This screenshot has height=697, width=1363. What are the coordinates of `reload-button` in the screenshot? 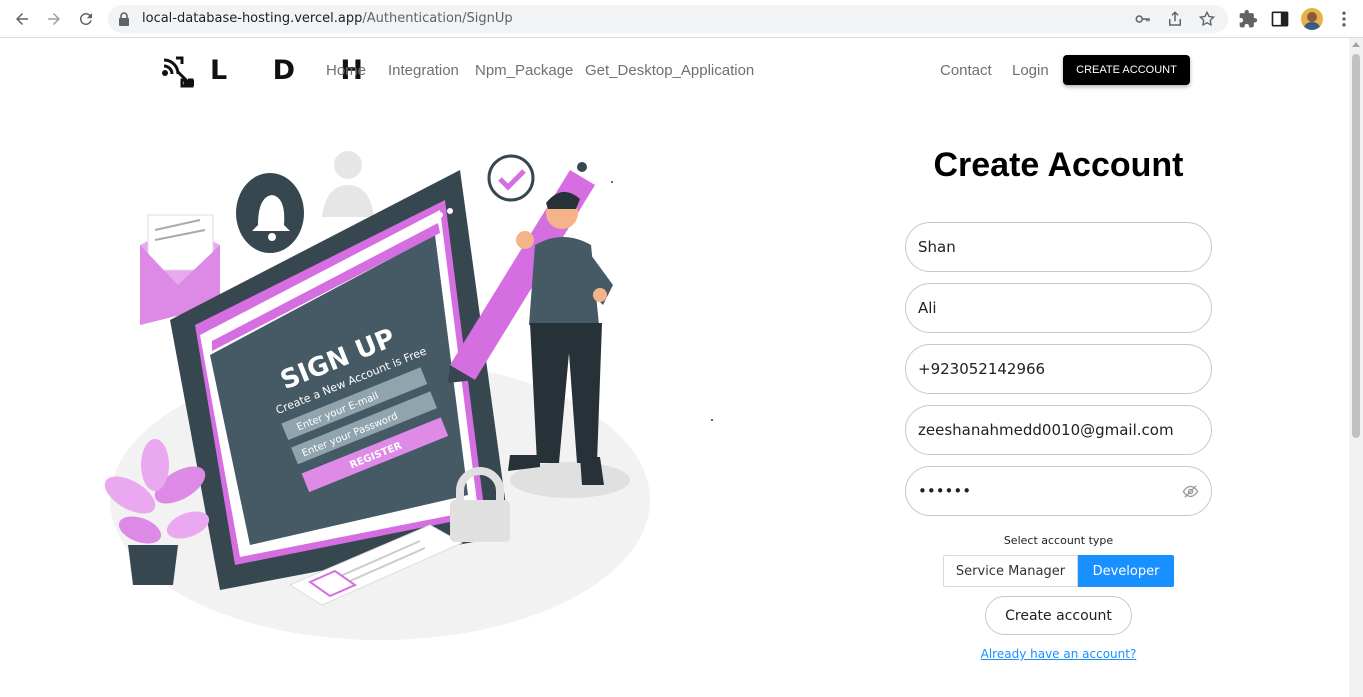 It's located at (86, 19).